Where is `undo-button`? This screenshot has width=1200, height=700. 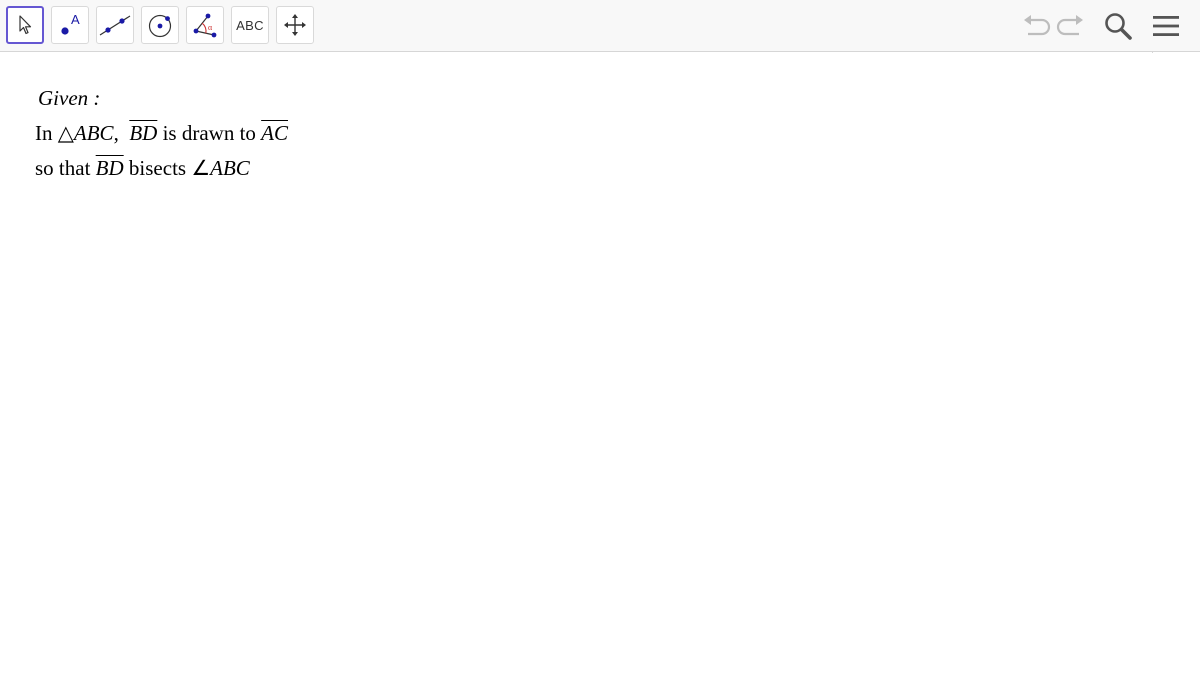
undo-button is located at coordinates (1035, 26).